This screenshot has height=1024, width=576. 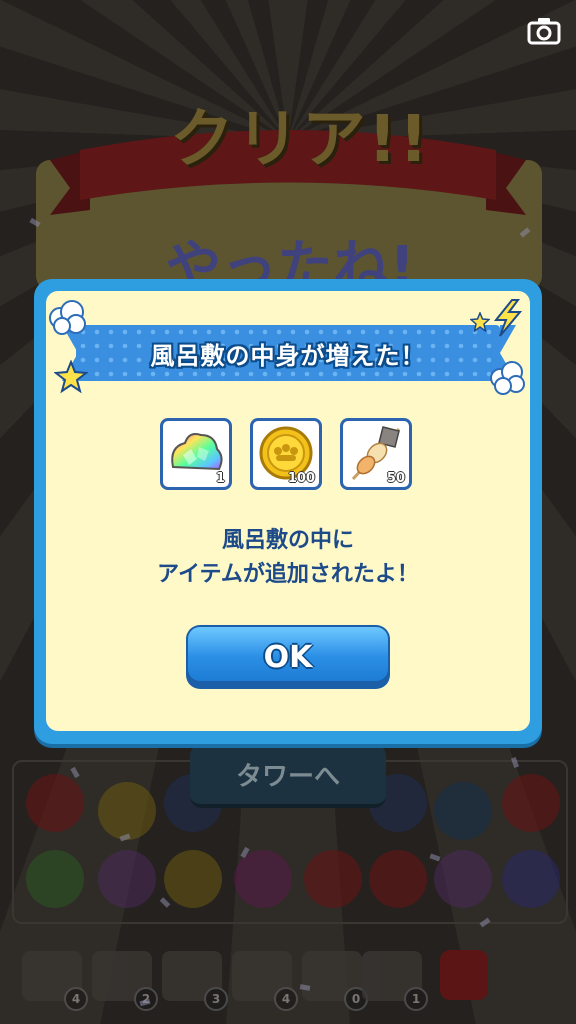 I want to click on reward-item-gold-coin: 100, so click(x=286, y=454).